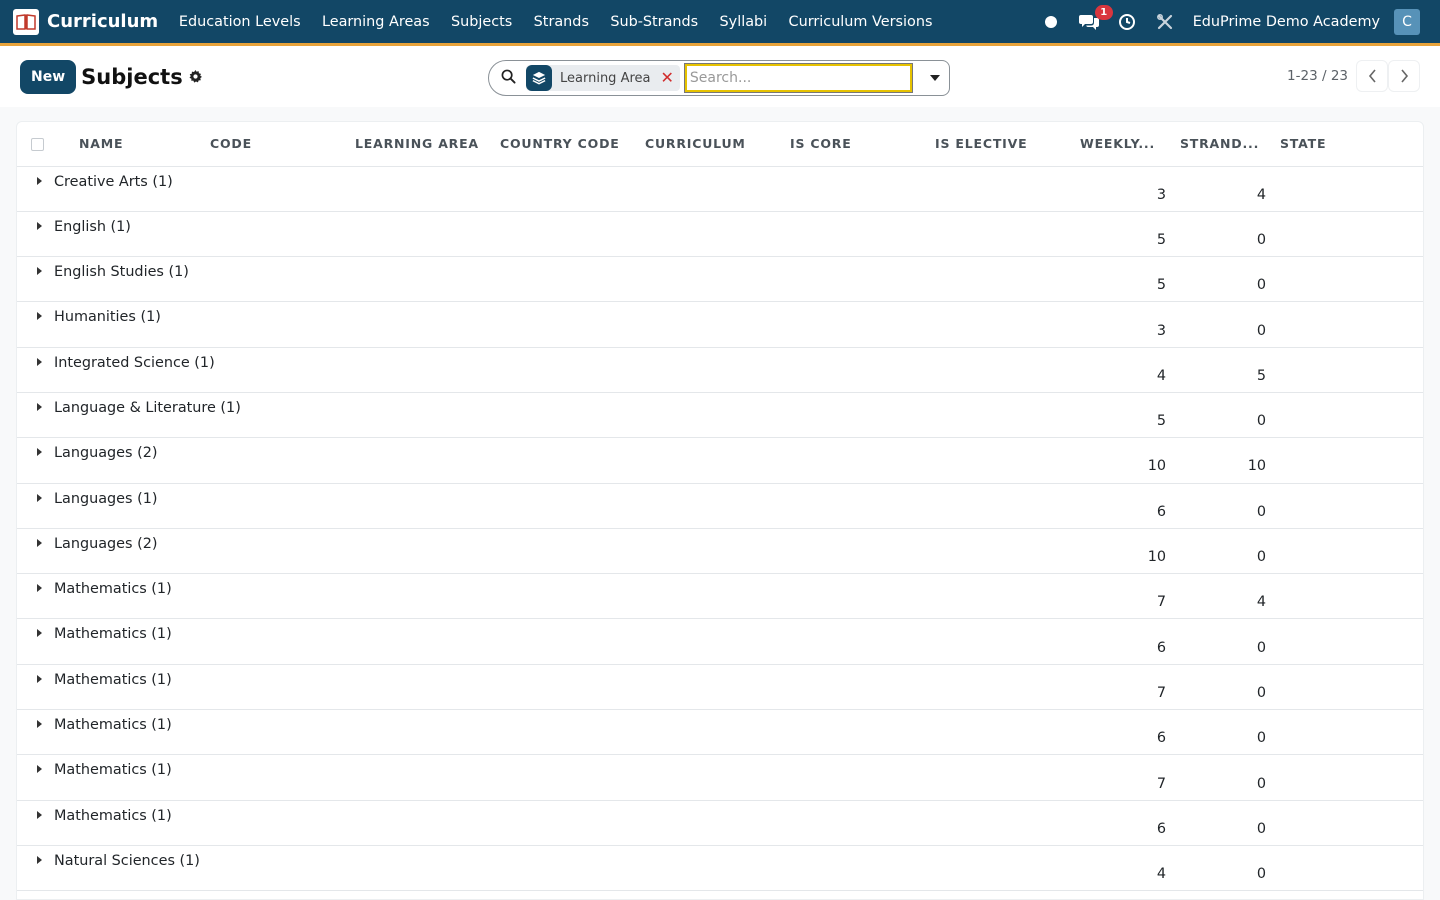  I want to click on search-panel: Learning Area ✕, so click(719, 78).